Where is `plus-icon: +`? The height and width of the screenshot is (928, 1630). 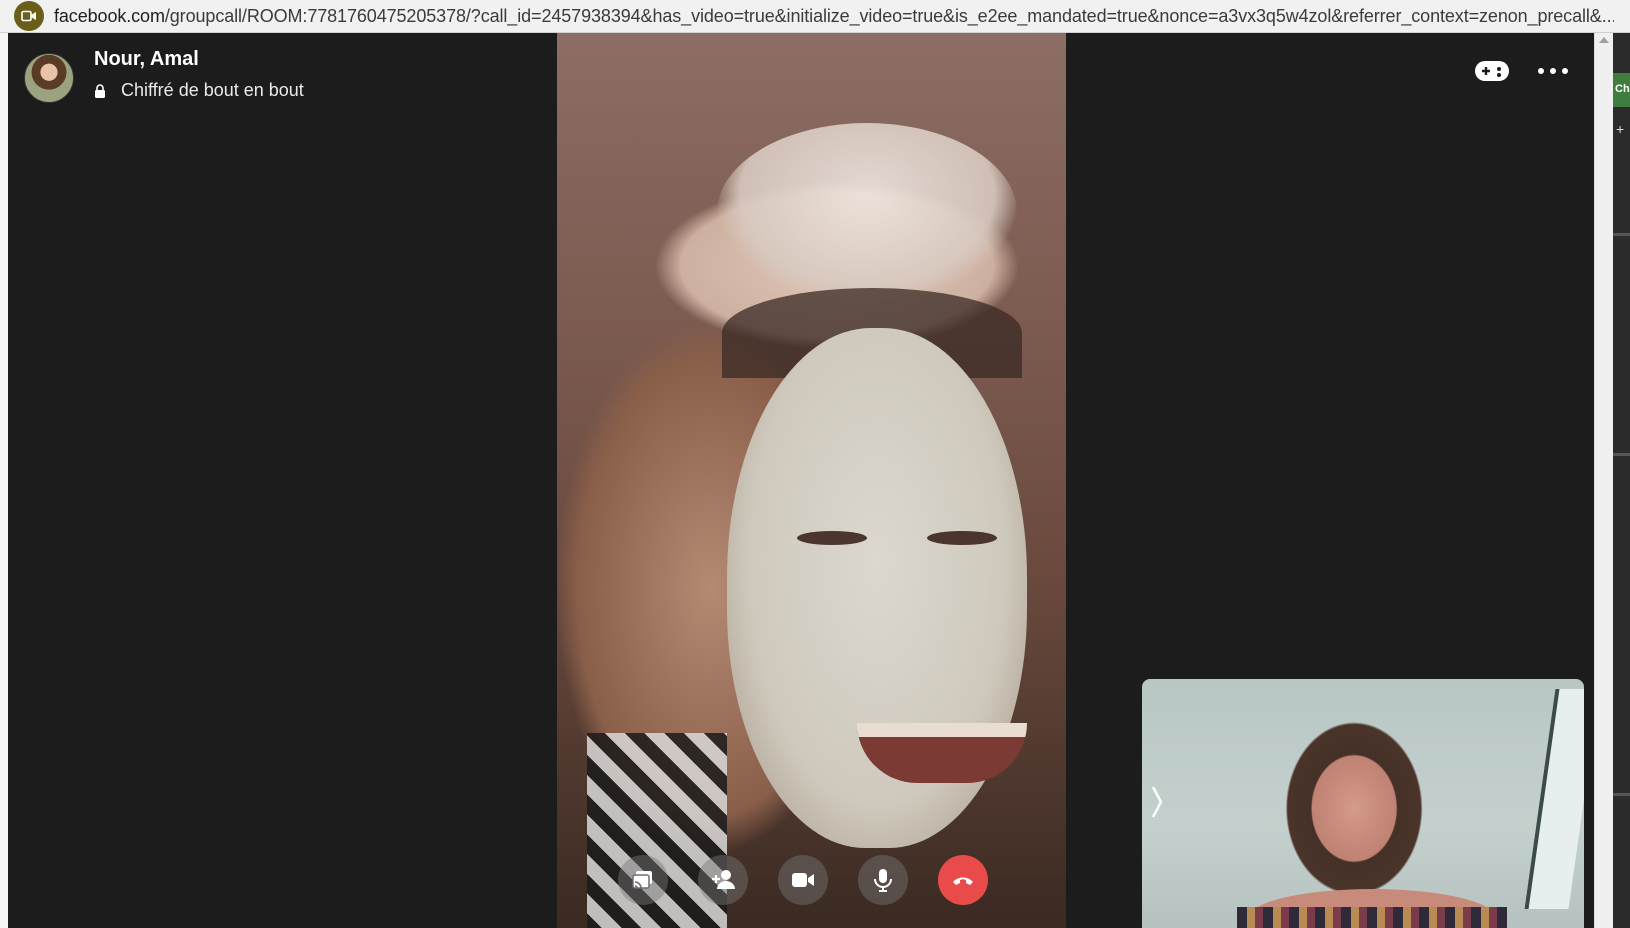 plus-icon: + is located at coordinates (1620, 129).